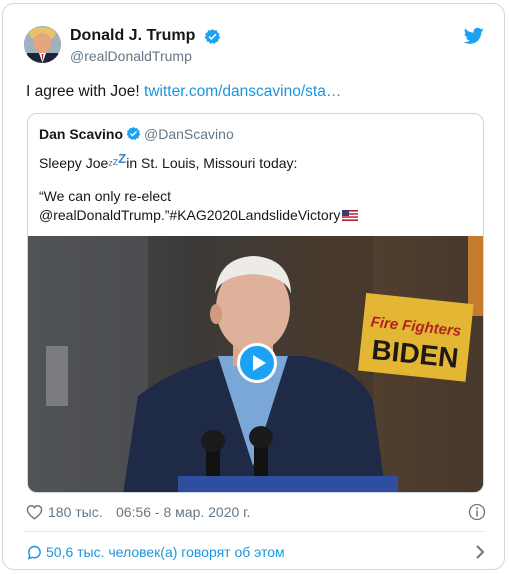 The width and height of the screenshot is (509, 574). Describe the element at coordinates (350, 215) in the screenshot. I see `us-flag-emoji` at that location.